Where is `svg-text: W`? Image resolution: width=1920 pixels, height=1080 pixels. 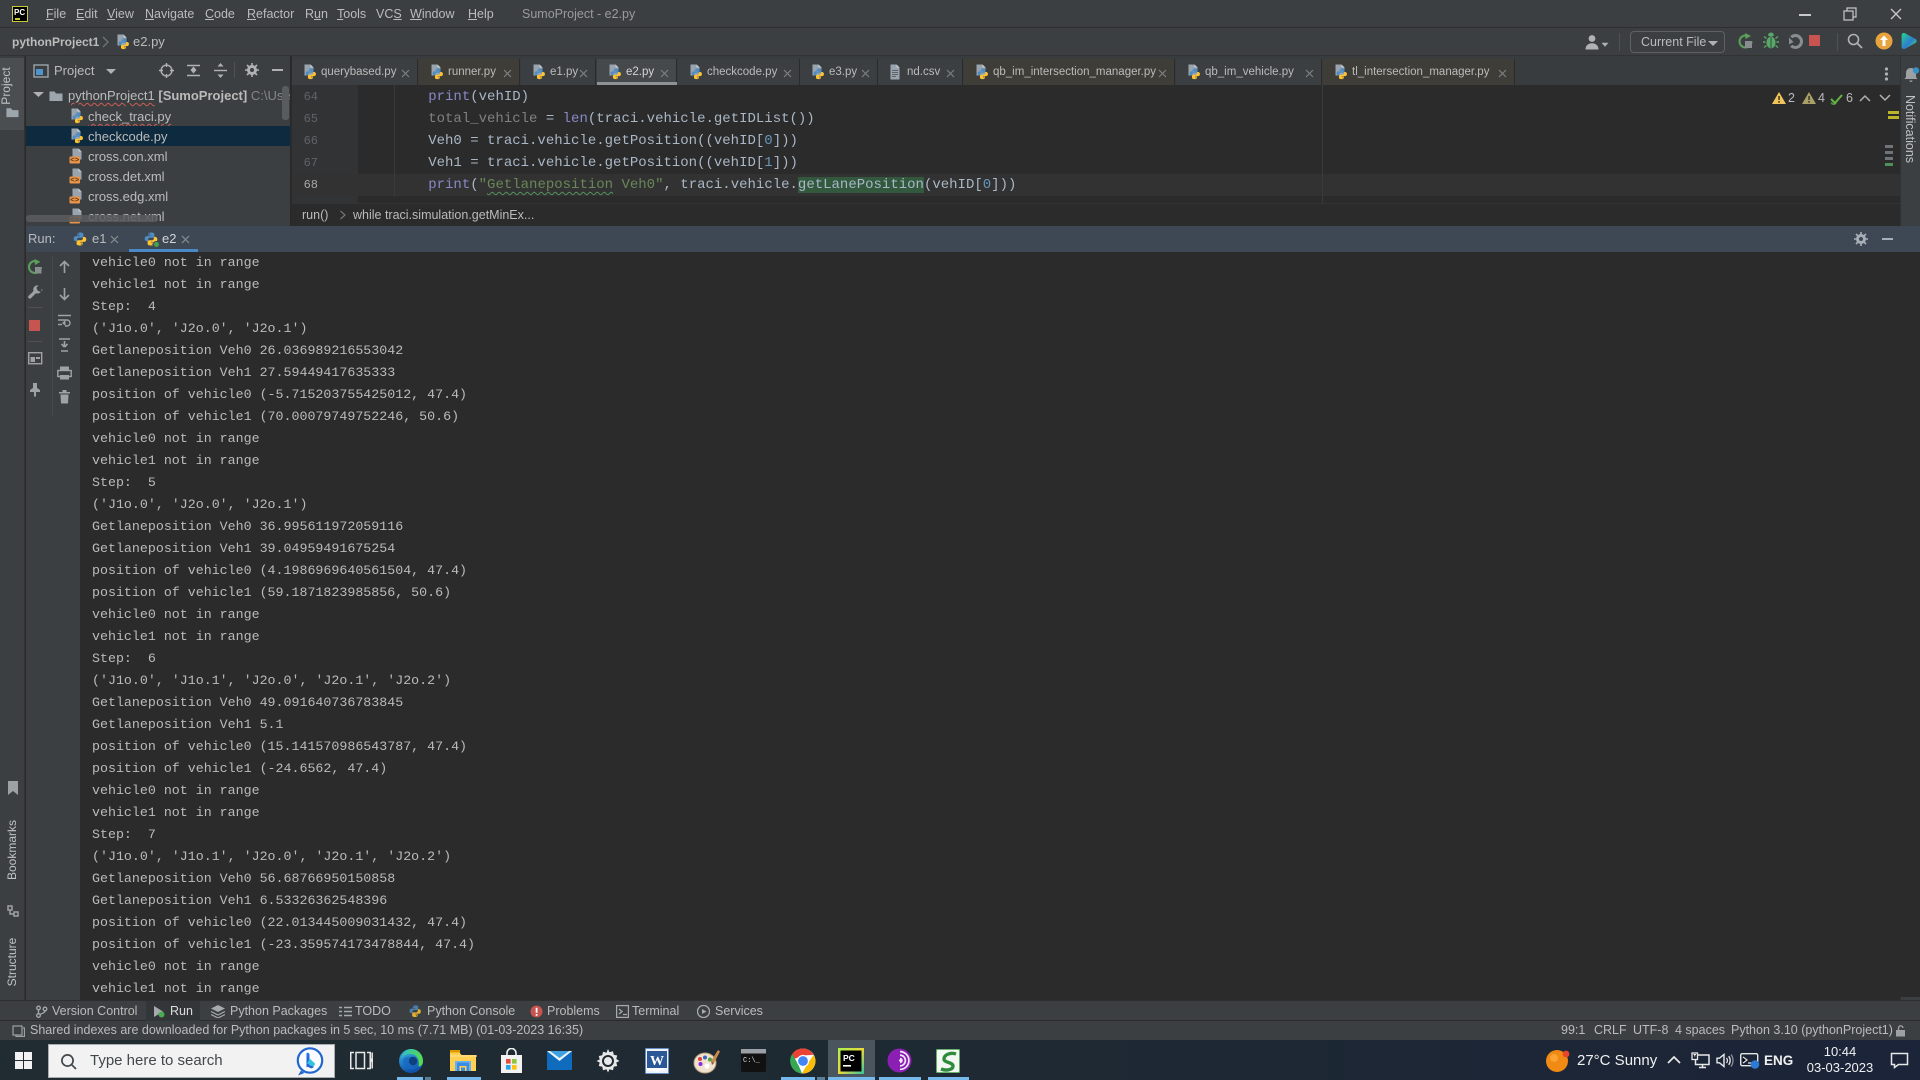
svg-text: W is located at coordinates (657, 1061).